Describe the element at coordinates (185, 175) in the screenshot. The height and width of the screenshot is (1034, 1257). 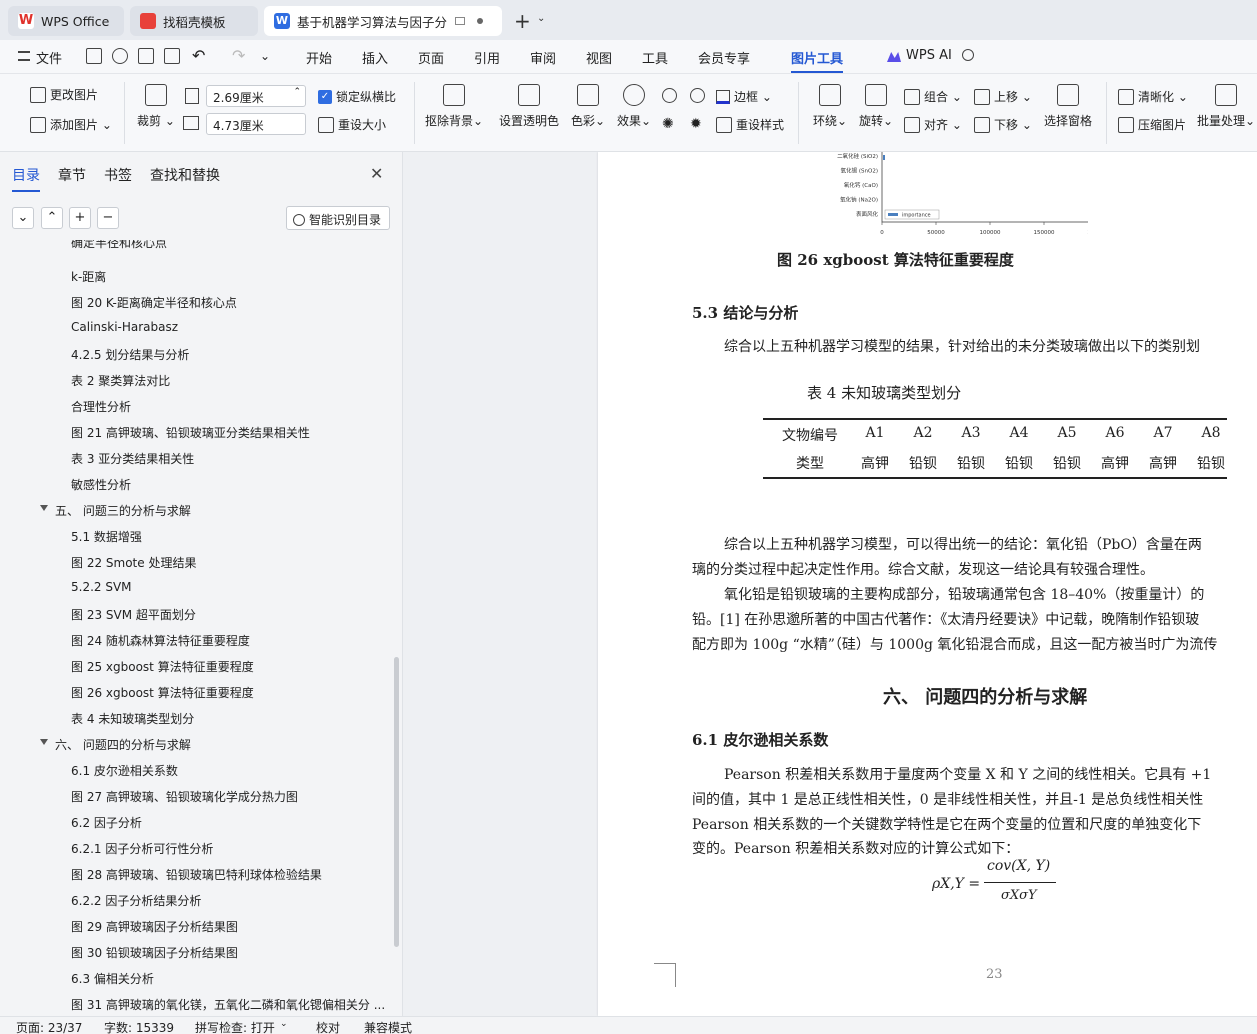
I see `tab-find-replace: 查找和替换` at that location.